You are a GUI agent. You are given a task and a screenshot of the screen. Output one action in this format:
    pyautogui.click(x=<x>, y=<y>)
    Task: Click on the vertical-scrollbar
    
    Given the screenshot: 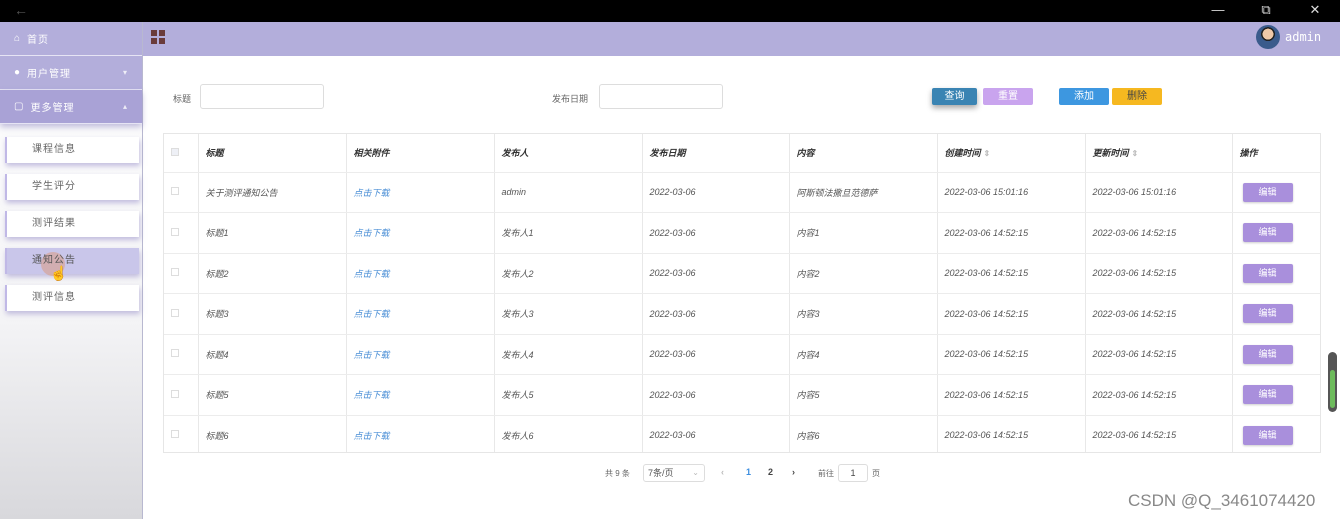 What is the action you would take?
    pyautogui.click(x=1332, y=382)
    